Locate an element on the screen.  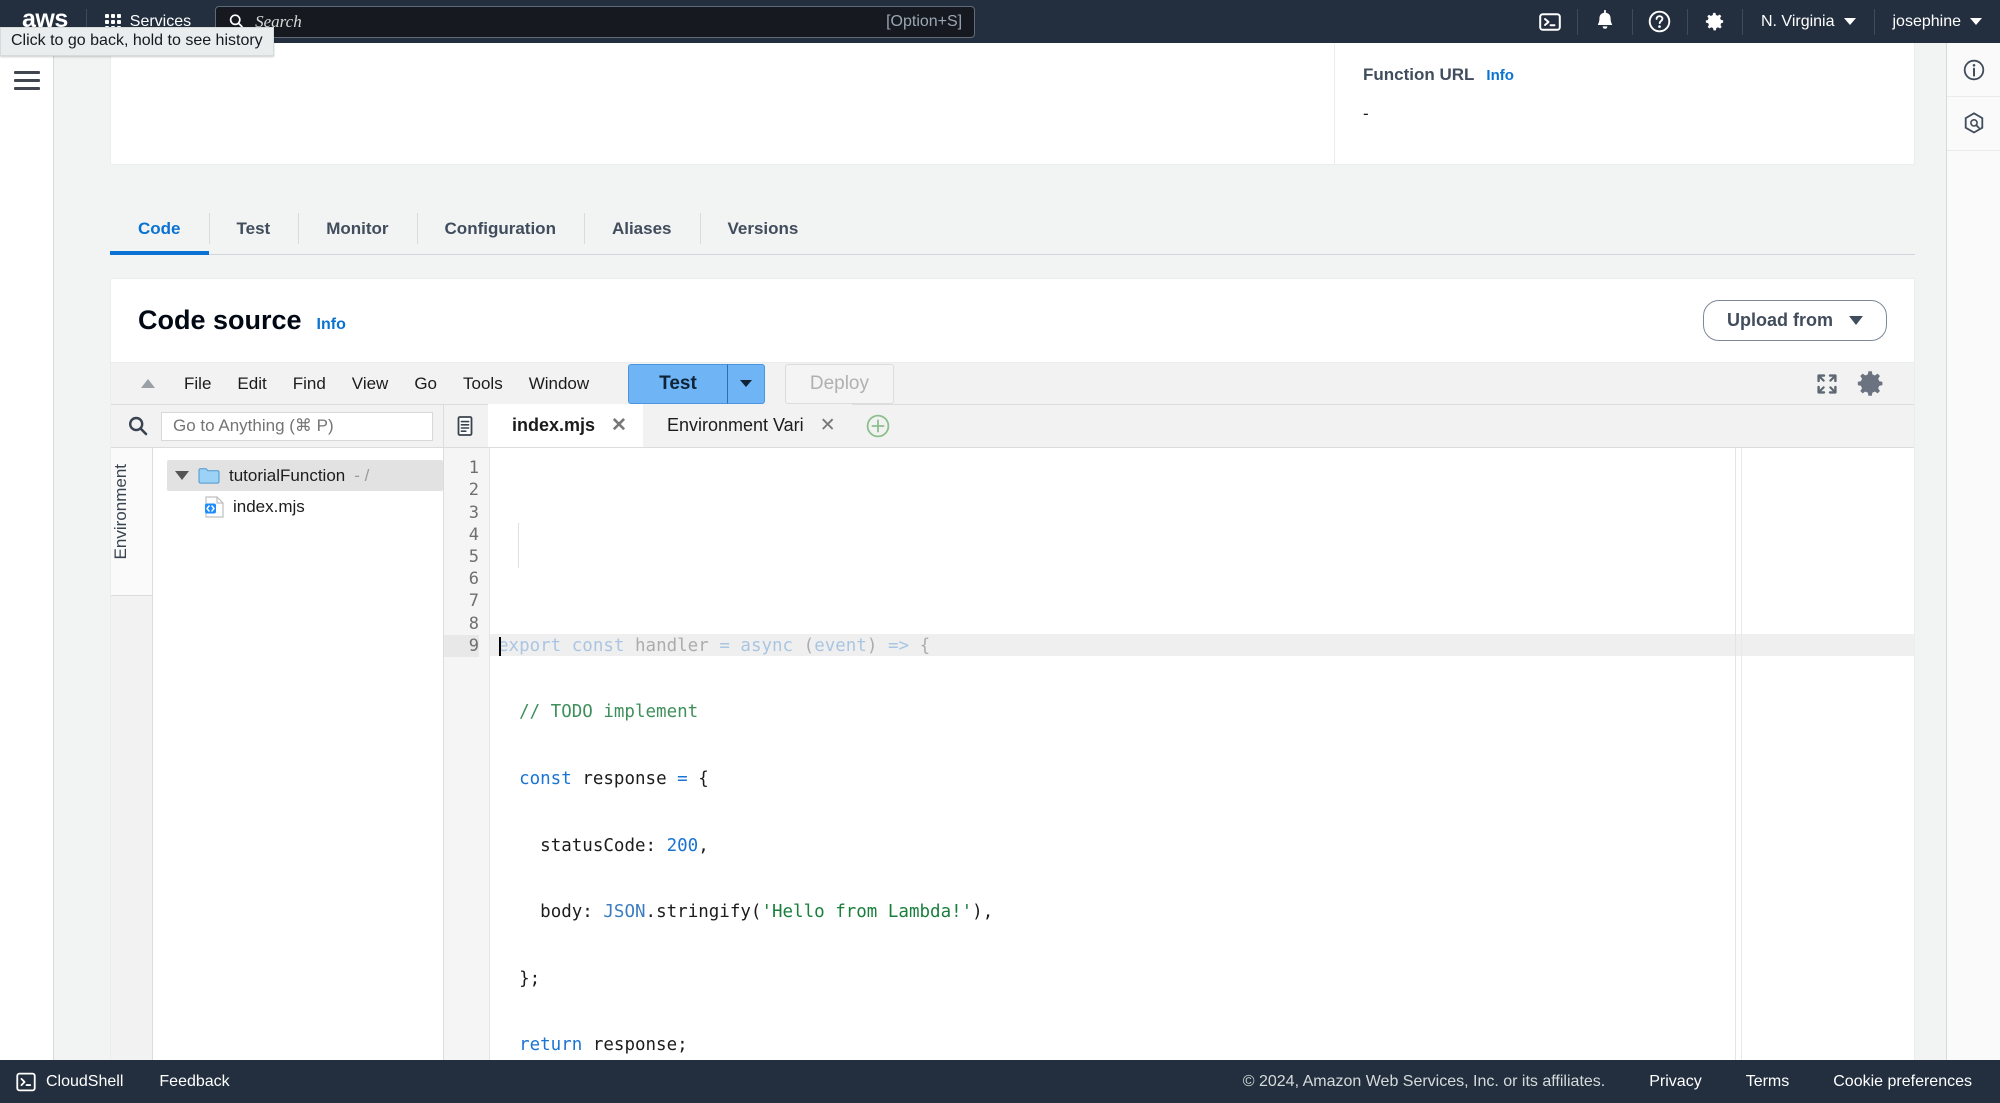
fullscreen-button is located at coordinates (1827, 384).